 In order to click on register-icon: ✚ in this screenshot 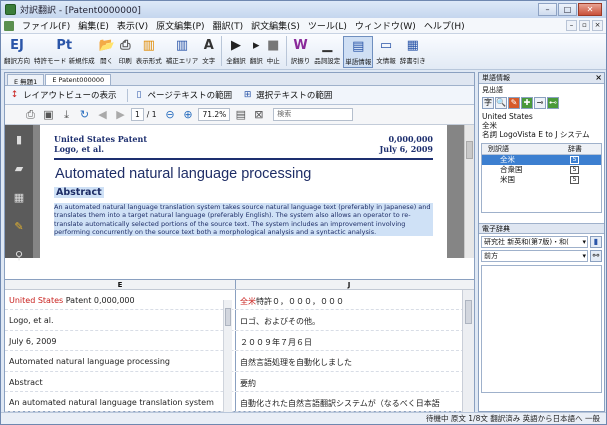, I will do `click(527, 103)`.